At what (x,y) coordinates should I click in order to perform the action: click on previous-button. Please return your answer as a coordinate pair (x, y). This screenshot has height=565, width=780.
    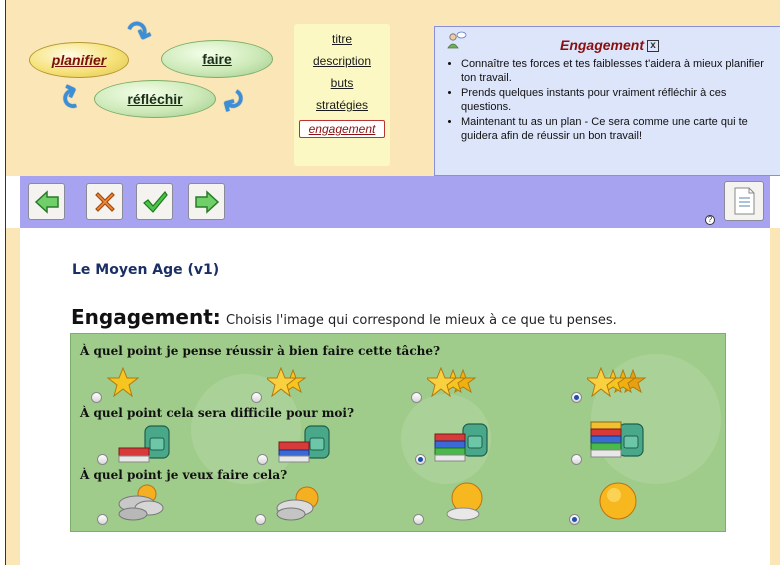
    Looking at the image, I should click on (46, 201).